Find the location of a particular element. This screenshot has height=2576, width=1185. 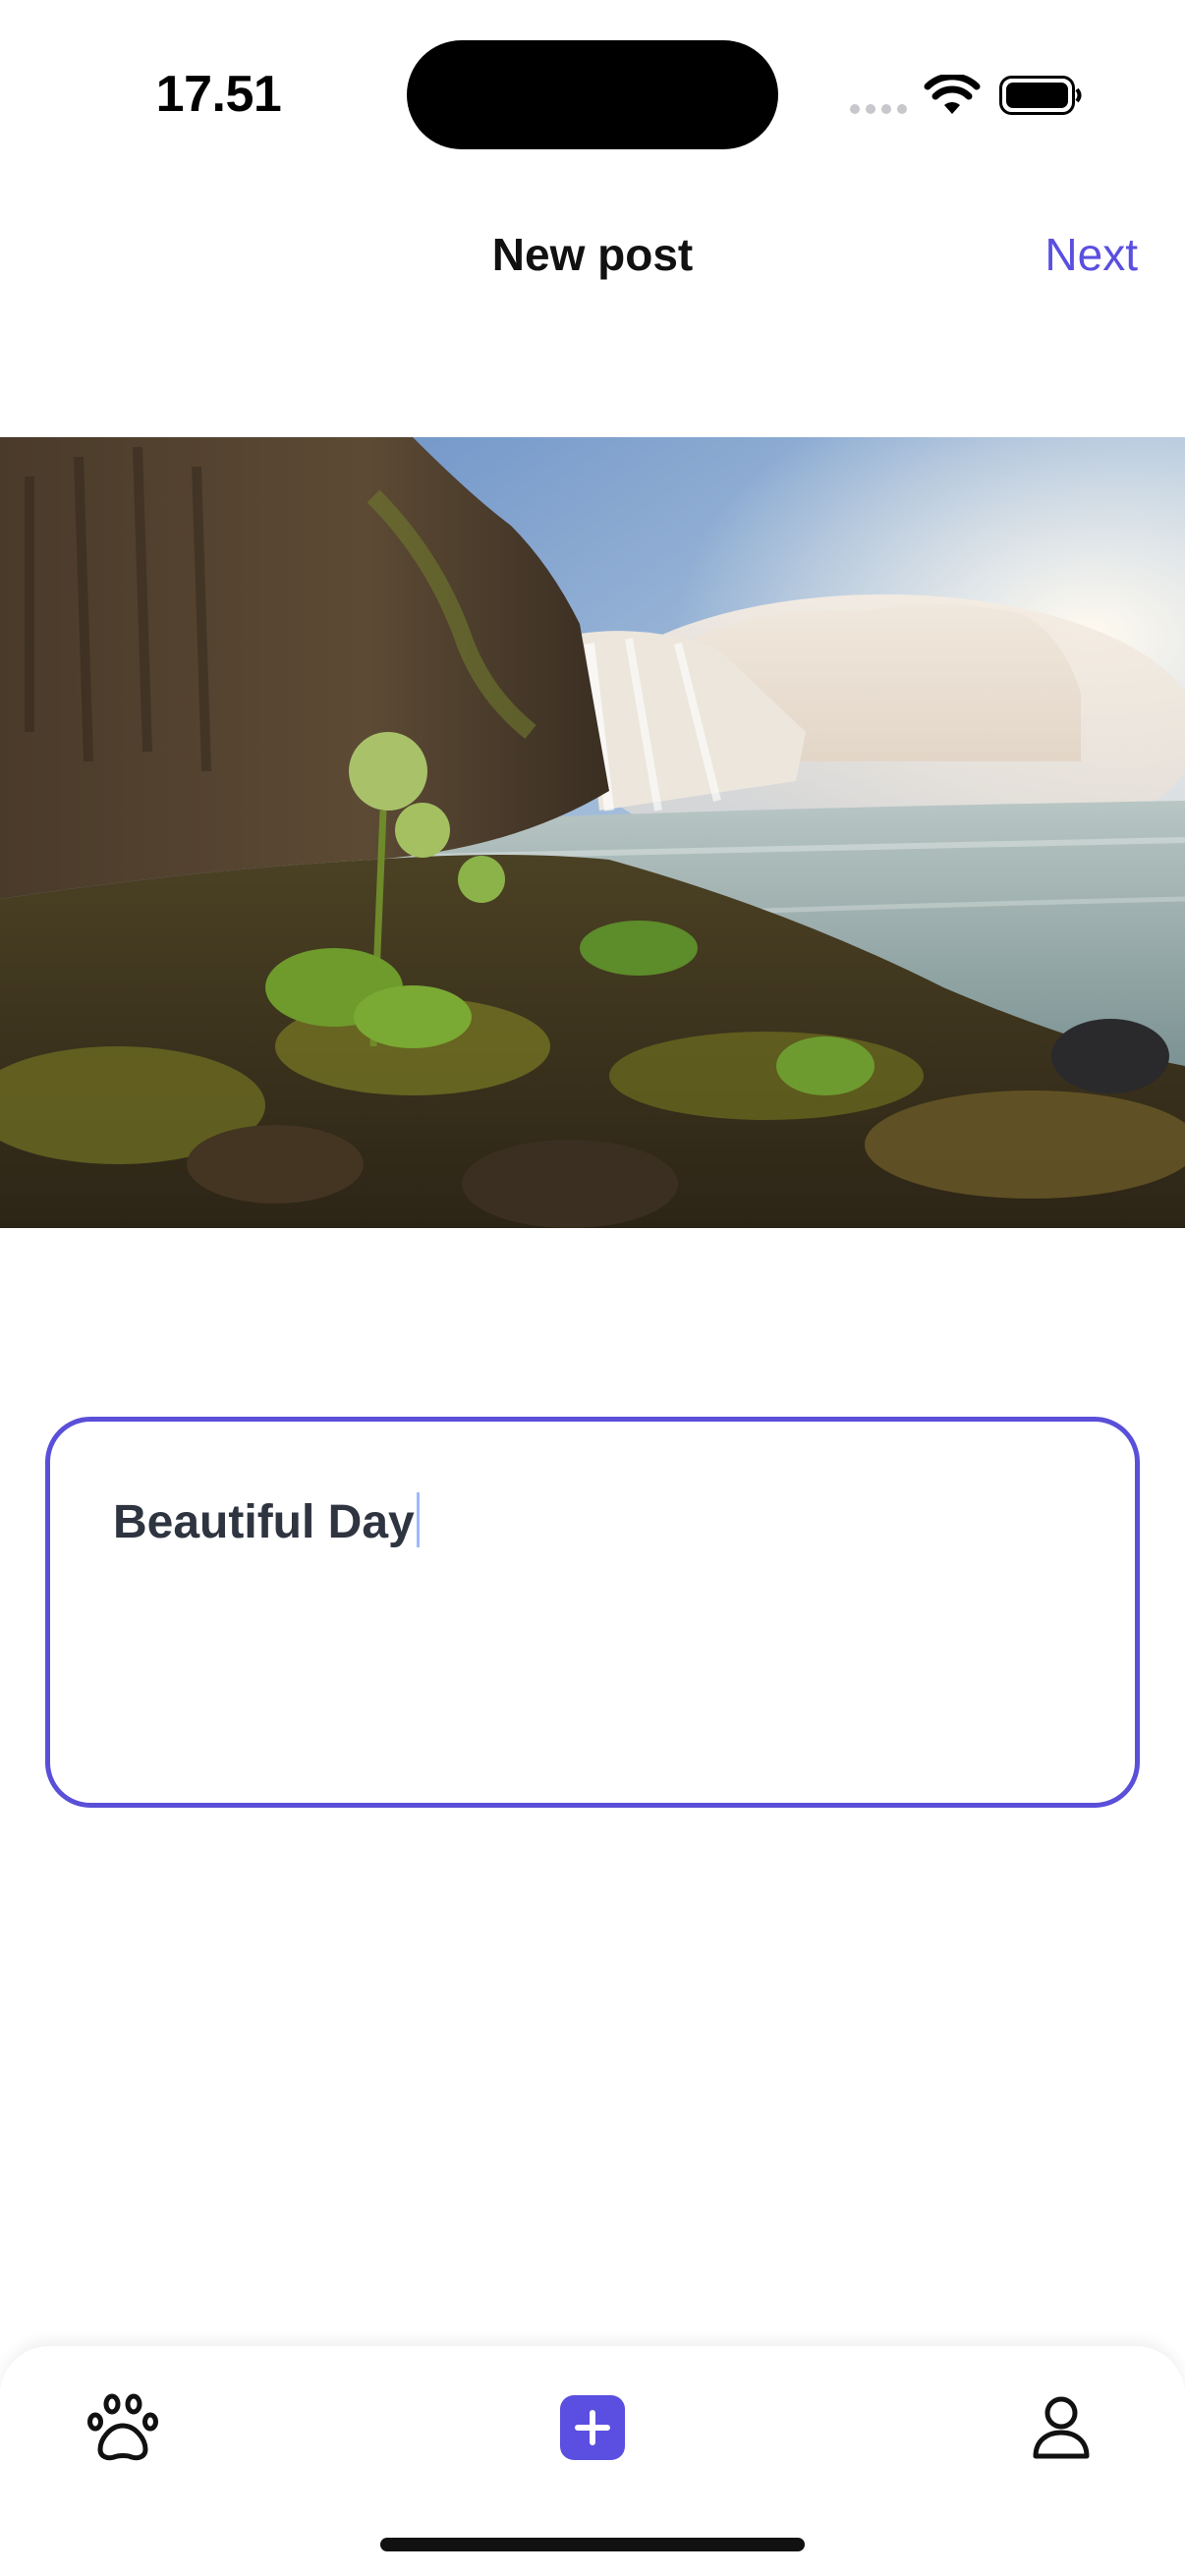

text-caret is located at coordinates (418, 1519).